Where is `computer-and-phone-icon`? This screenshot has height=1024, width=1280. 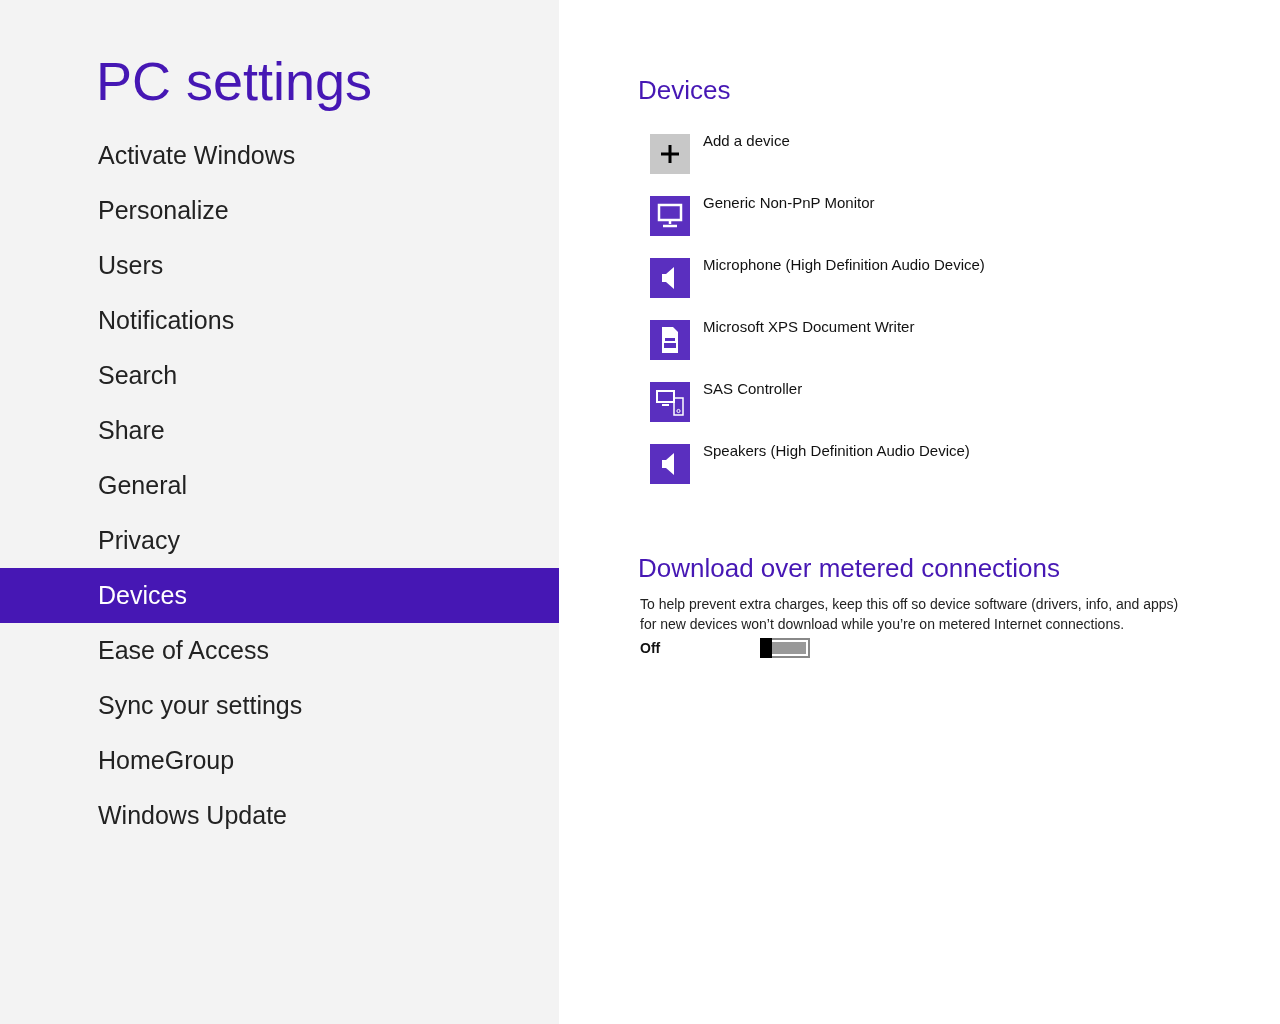
computer-and-phone-icon is located at coordinates (670, 402).